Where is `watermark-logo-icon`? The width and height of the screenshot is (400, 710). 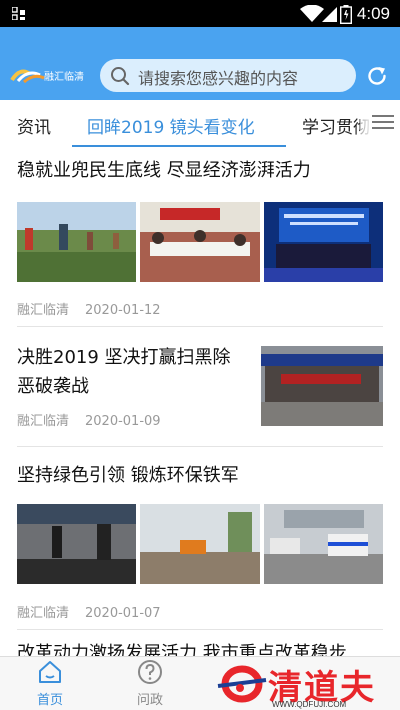
watermark-logo-icon is located at coordinates (242, 684).